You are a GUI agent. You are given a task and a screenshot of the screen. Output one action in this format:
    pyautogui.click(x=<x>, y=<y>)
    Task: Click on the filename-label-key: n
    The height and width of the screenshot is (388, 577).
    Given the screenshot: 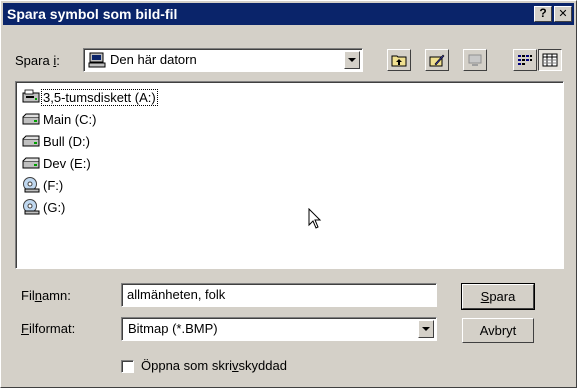 What is the action you would take?
    pyautogui.click(x=38, y=295)
    